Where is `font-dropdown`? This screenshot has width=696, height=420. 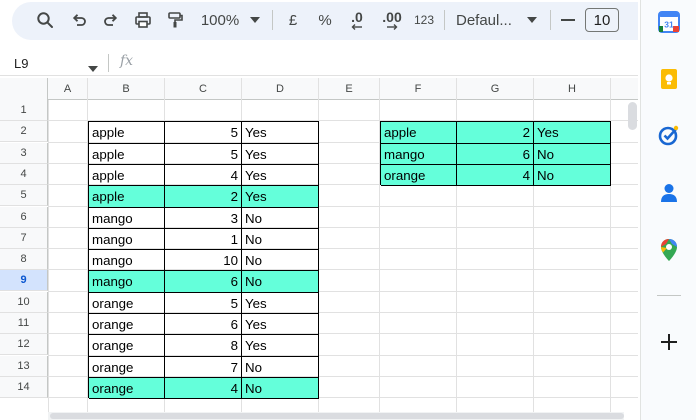 font-dropdown is located at coordinates (532, 20).